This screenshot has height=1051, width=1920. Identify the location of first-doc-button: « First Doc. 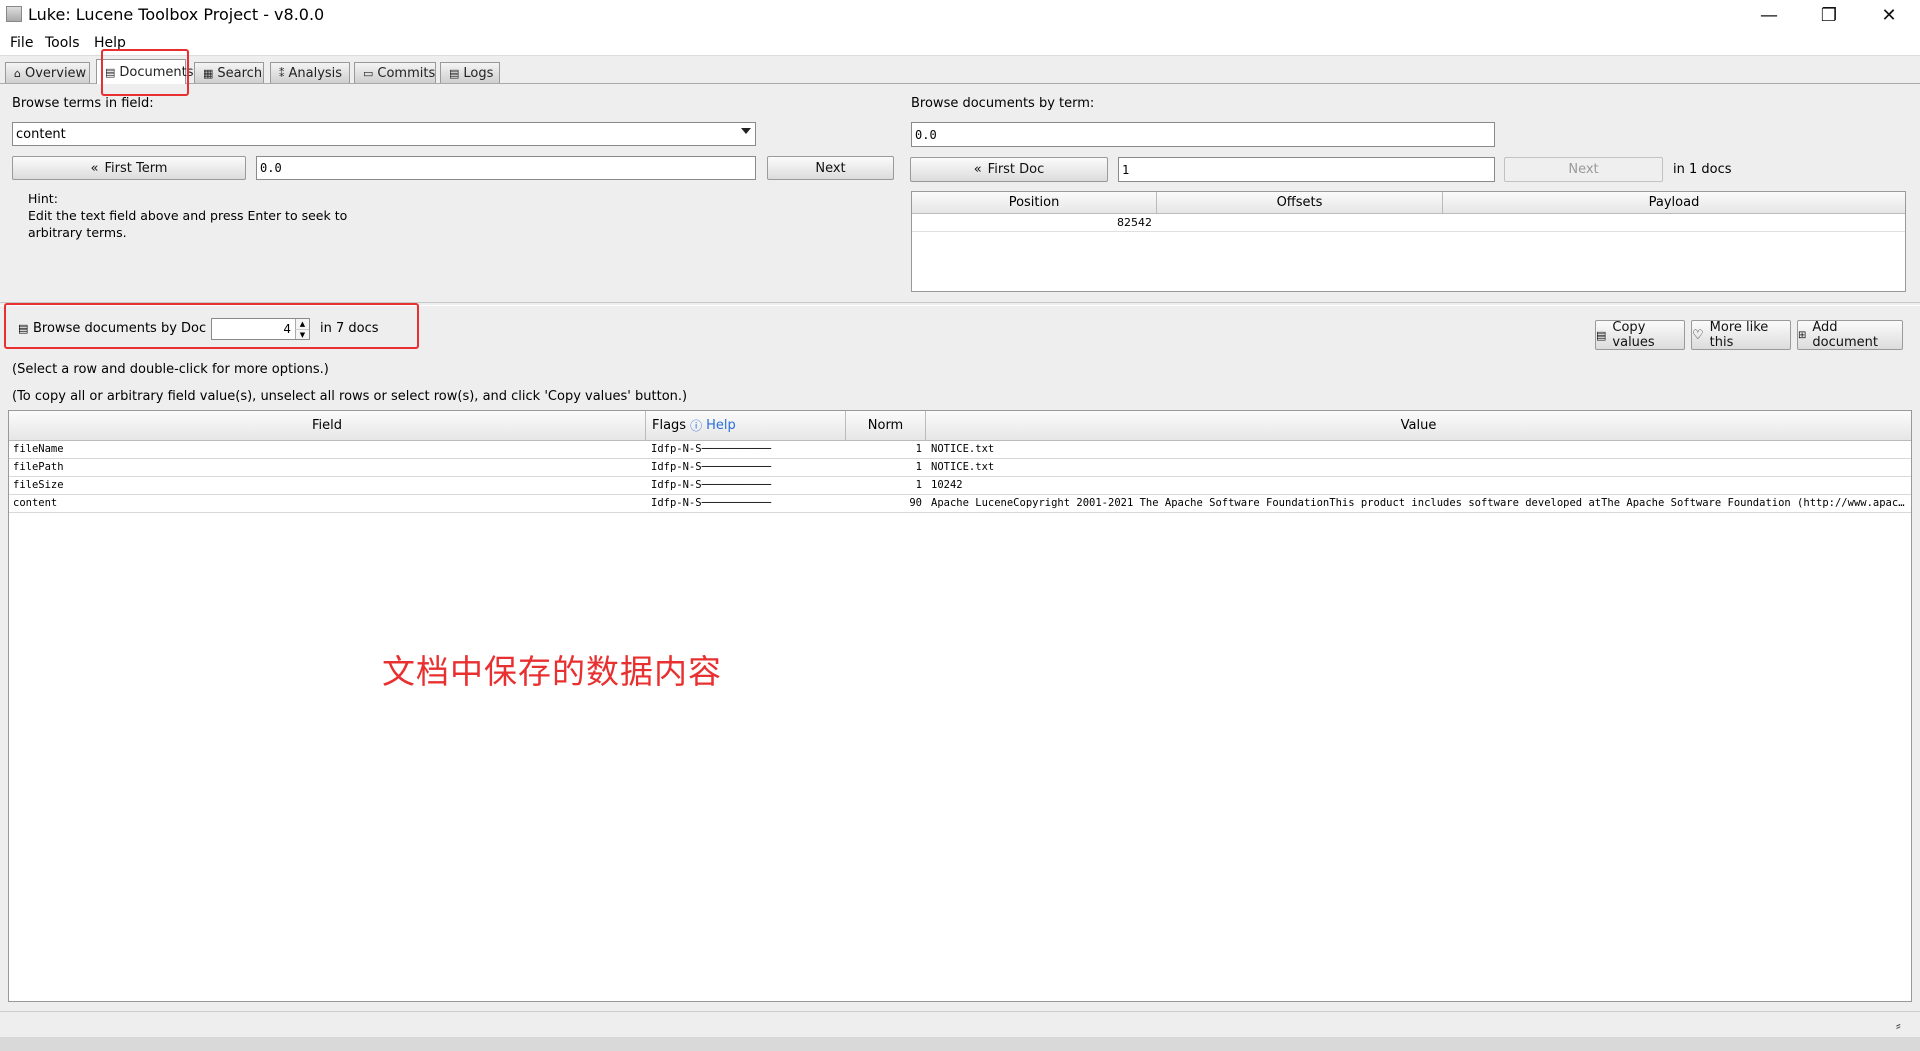
(1009, 169).